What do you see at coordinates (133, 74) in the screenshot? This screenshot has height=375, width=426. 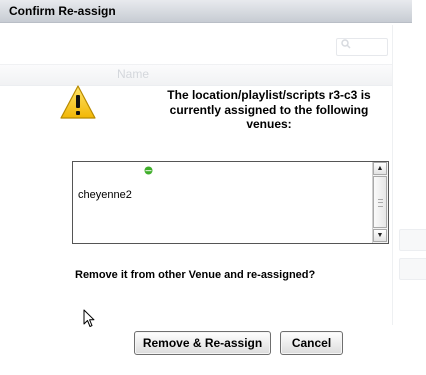 I see `background-column-header-name: Name` at bounding box center [133, 74].